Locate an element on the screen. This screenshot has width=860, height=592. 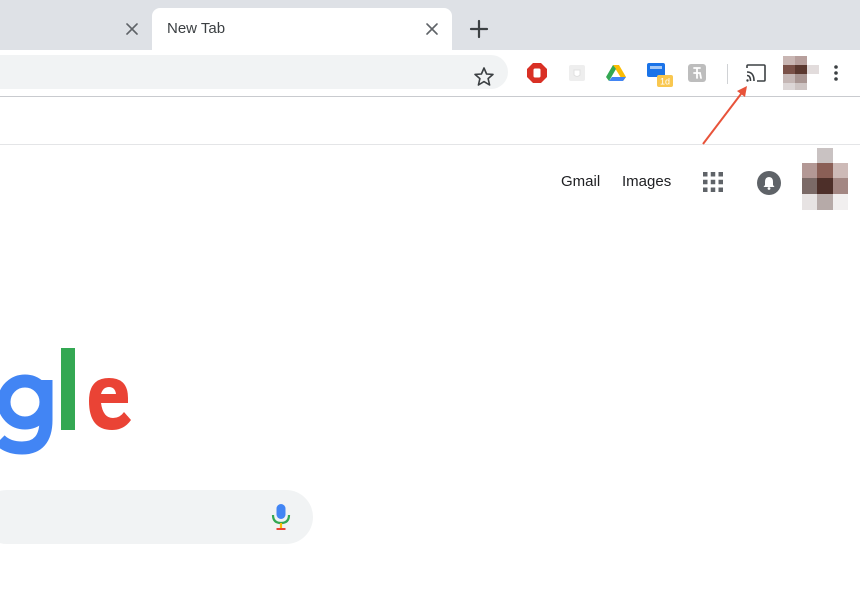
extension-grey-icon is located at coordinates (697, 73).